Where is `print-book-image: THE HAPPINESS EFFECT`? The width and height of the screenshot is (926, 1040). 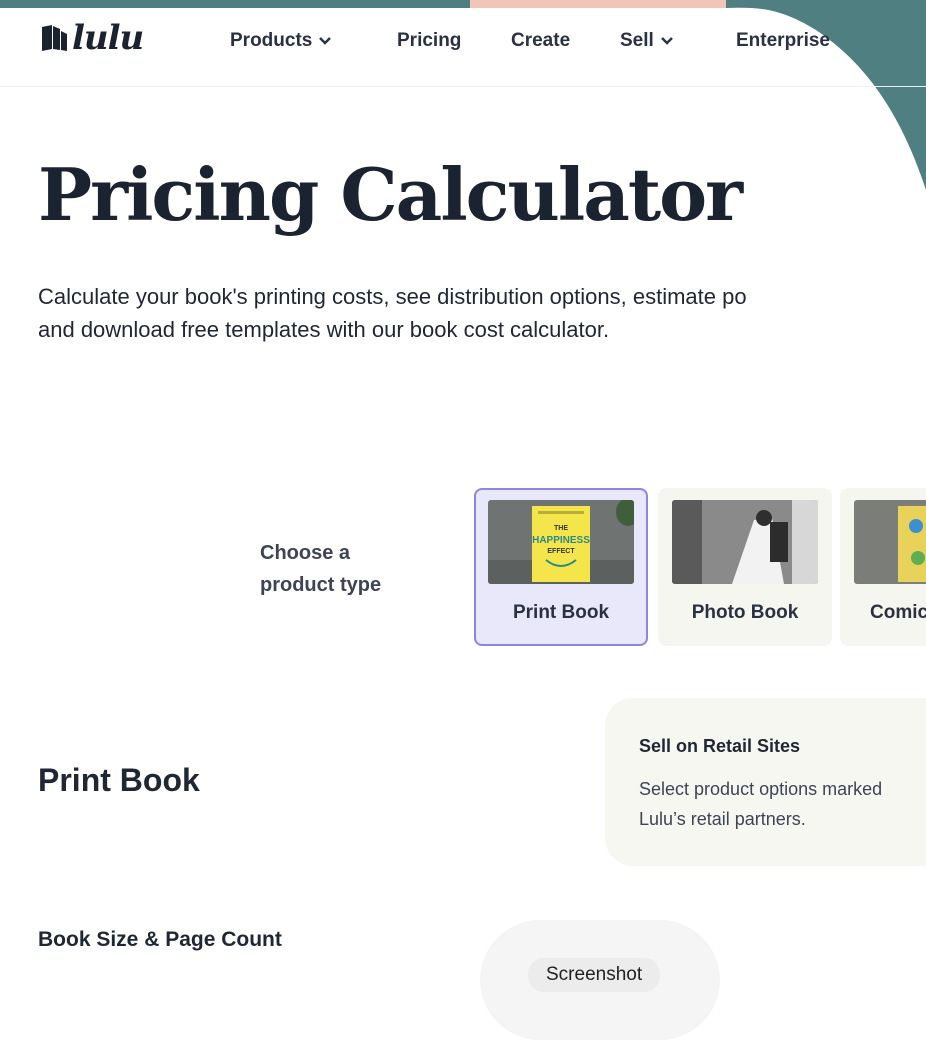
print-book-image: THE HAPPINESS EFFECT is located at coordinates (561, 542).